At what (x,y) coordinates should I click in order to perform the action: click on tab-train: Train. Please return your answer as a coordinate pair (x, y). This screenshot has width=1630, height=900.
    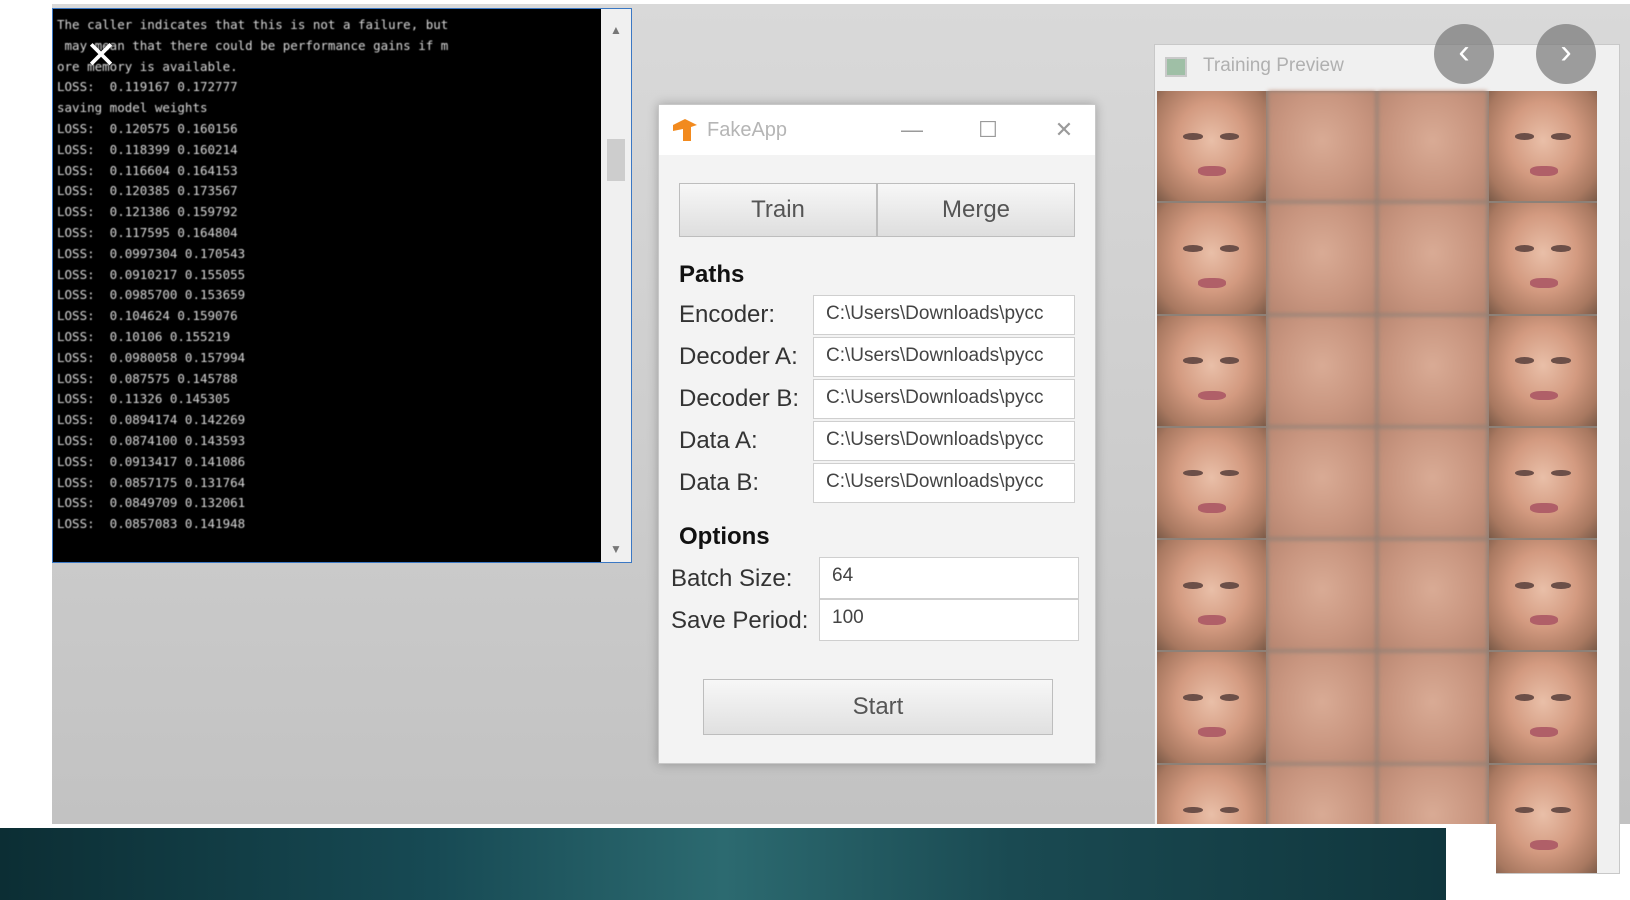
    Looking at the image, I should click on (778, 210).